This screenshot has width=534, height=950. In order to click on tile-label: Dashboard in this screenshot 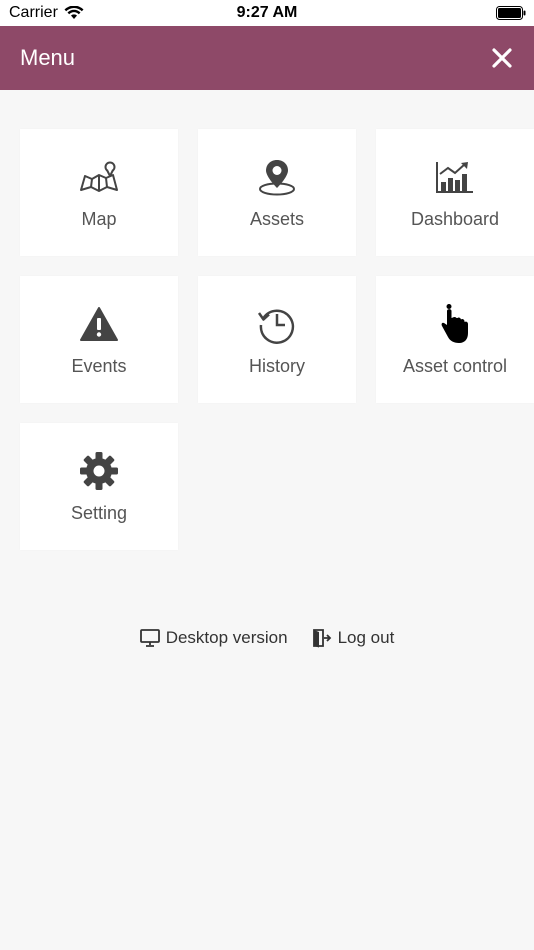, I will do `click(455, 219)`.